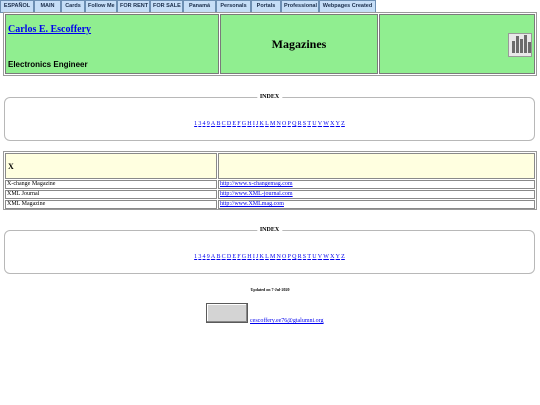 The width and height of the screenshot is (540, 405). Describe the element at coordinates (270, 289) in the screenshot. I see `updated-date: Updated on 7-Jul-2020` at that location.